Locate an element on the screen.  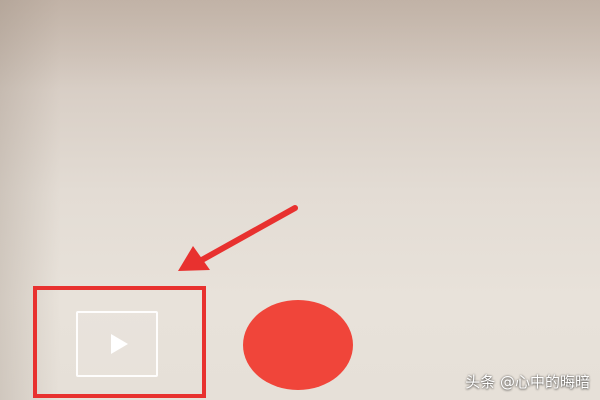
arrow-head is located at coordinates (194, 258).